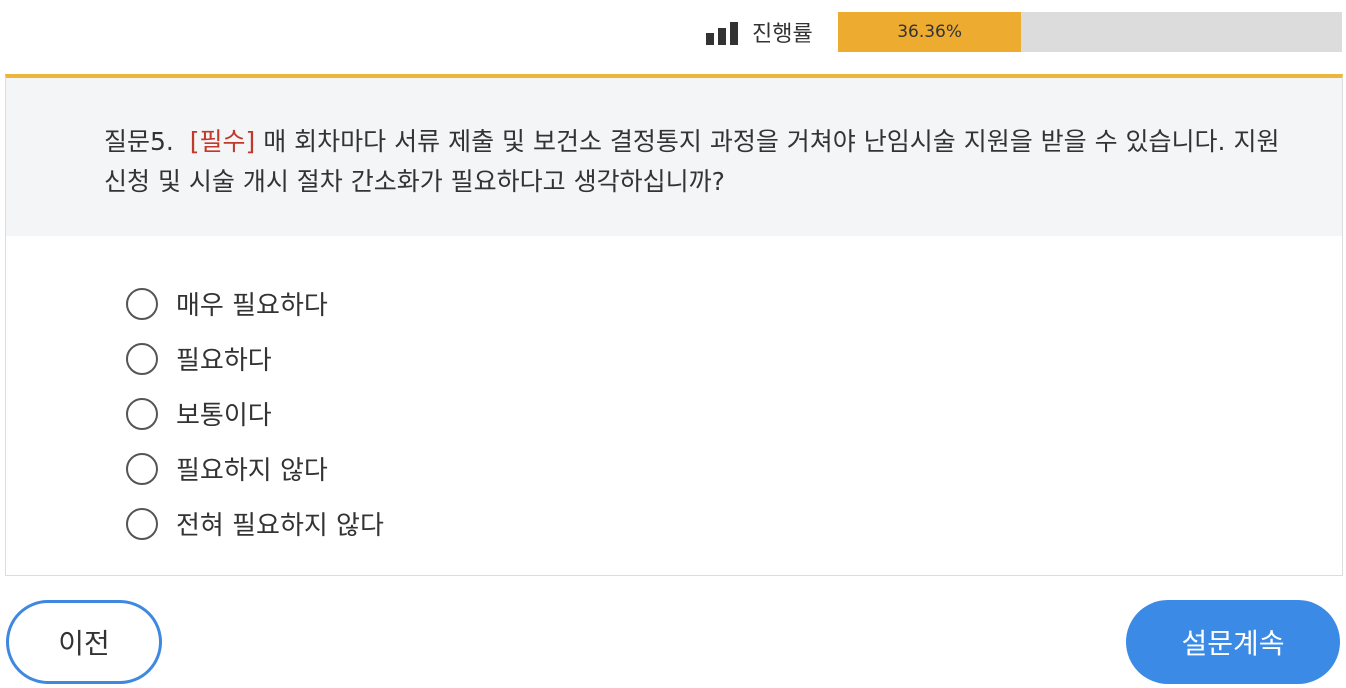 Image resolution: width=1346 pixels, height=688 pixels. I want to click on option-not-necessary: 필요하지 않다, so click(255, 468).